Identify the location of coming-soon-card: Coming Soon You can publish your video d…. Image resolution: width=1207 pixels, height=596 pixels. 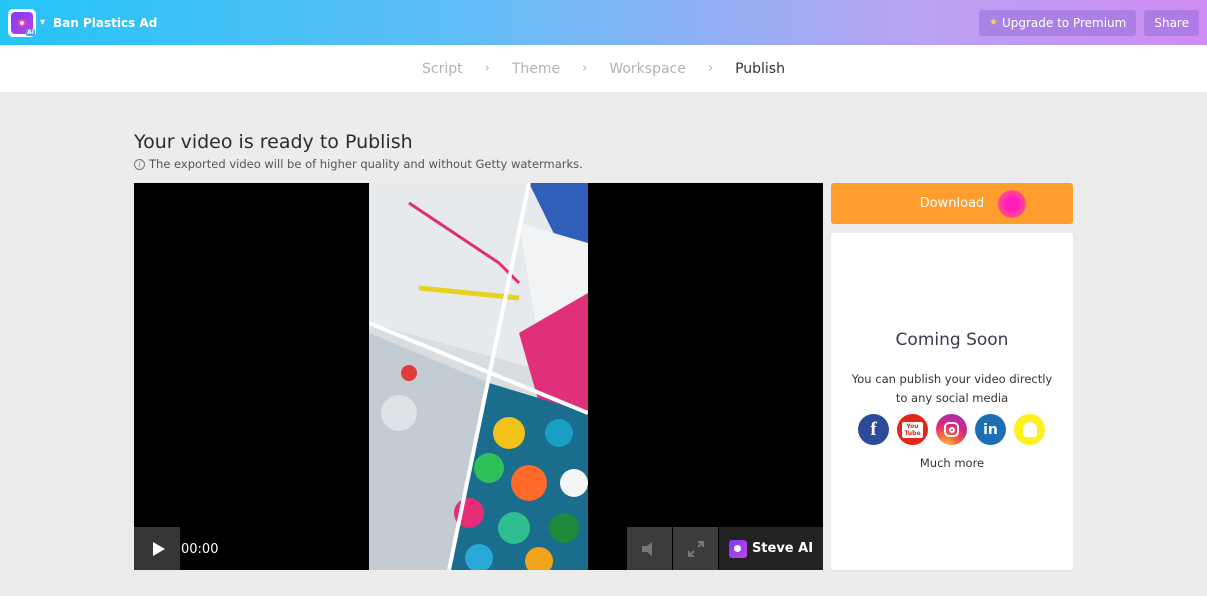
(952, 401).